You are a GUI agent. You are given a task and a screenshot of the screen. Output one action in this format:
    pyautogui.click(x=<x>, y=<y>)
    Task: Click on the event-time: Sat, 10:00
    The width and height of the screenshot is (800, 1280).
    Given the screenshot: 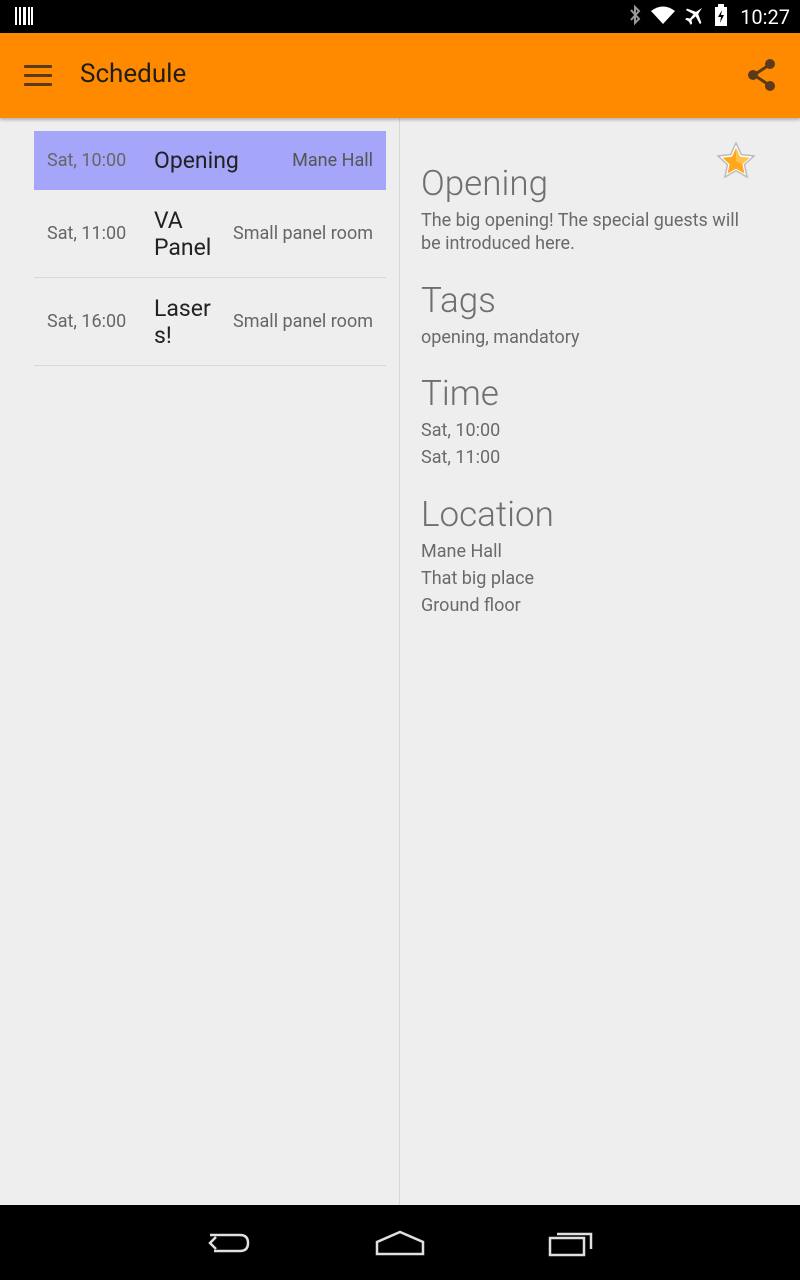 What is the action you would take?
    pyautogui.click(x=87, y=160)
    